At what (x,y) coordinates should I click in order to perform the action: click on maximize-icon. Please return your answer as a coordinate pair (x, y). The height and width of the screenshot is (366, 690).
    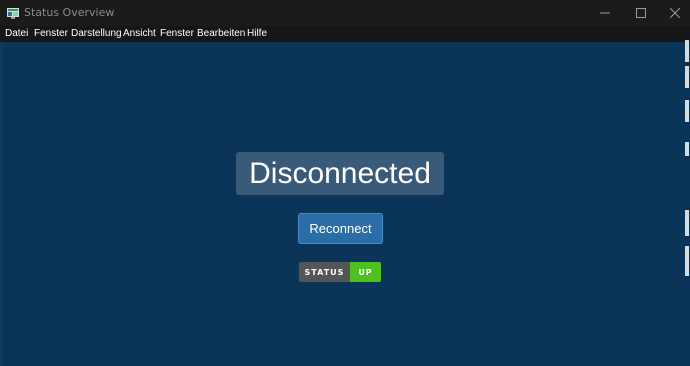
    Looking at the image, I should click on (641, 13).